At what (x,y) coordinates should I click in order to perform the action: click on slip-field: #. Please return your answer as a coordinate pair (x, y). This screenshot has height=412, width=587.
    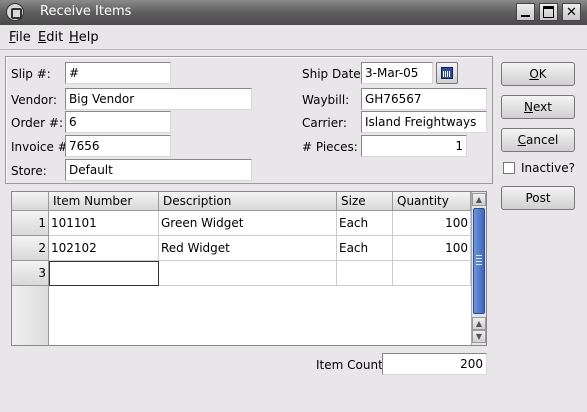
    Looking at the image, I should click on (118, 73).